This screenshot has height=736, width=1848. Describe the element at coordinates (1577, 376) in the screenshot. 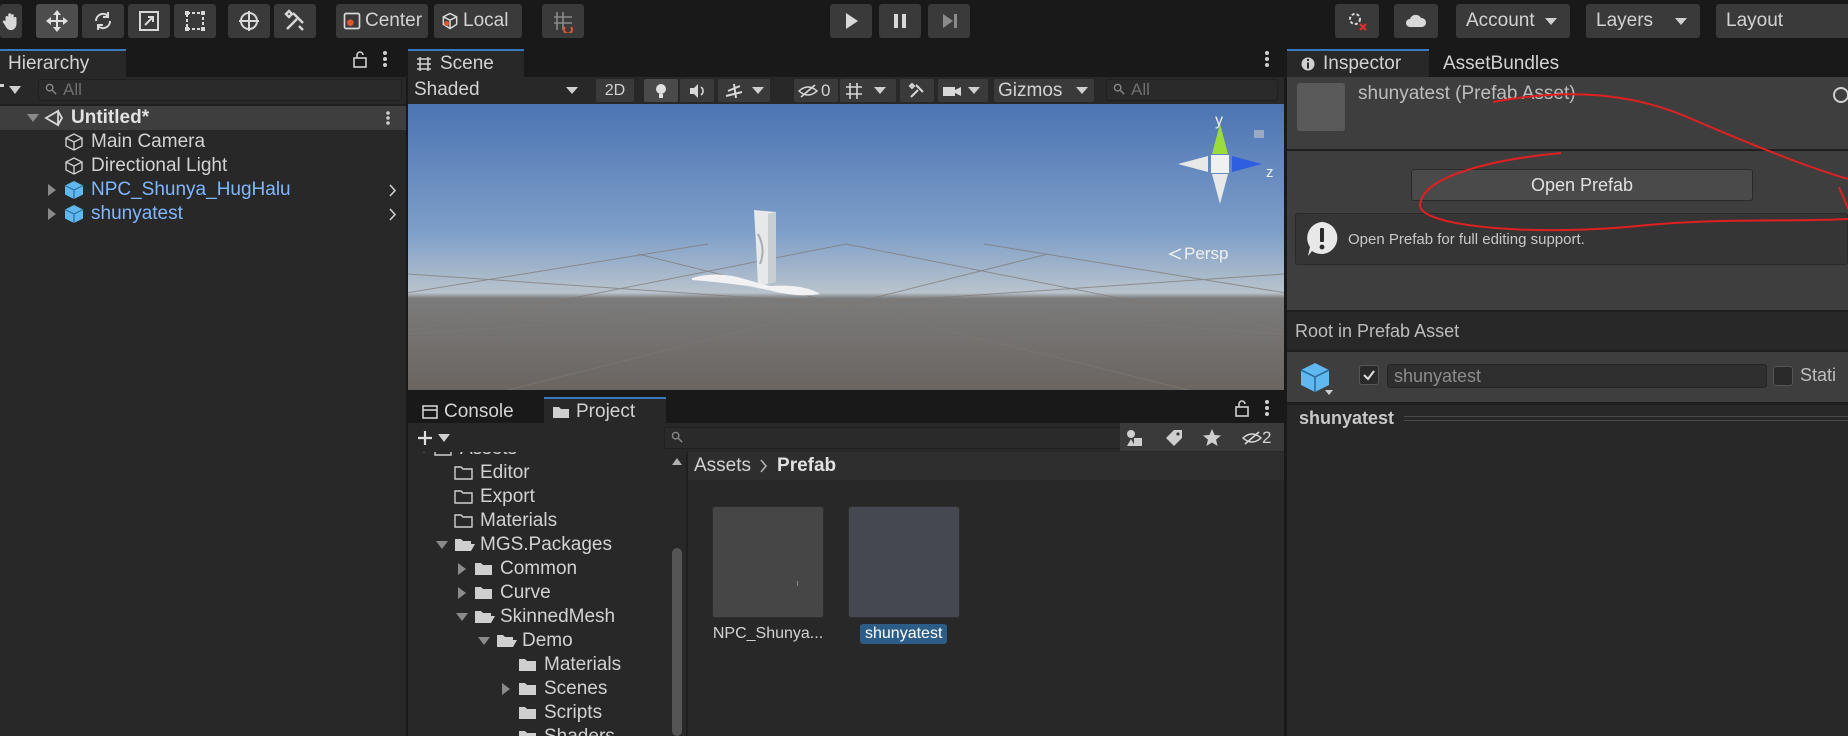

I see `gameobject-name-field: shunyatest` at that location.